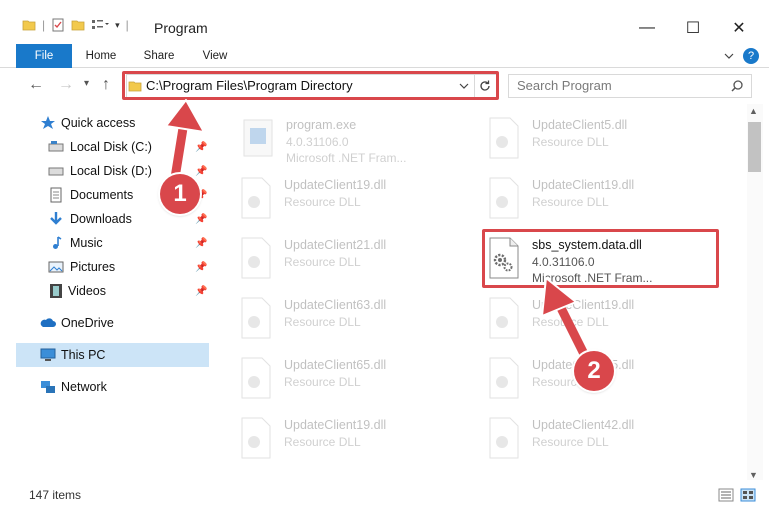 Image resolution: width=769 pixels, height=516 pixels. Describe the element at coordinates (353, 320) in the screenshot. I see `file-item: UpdateClient63.dll Resource DLL` at that location.